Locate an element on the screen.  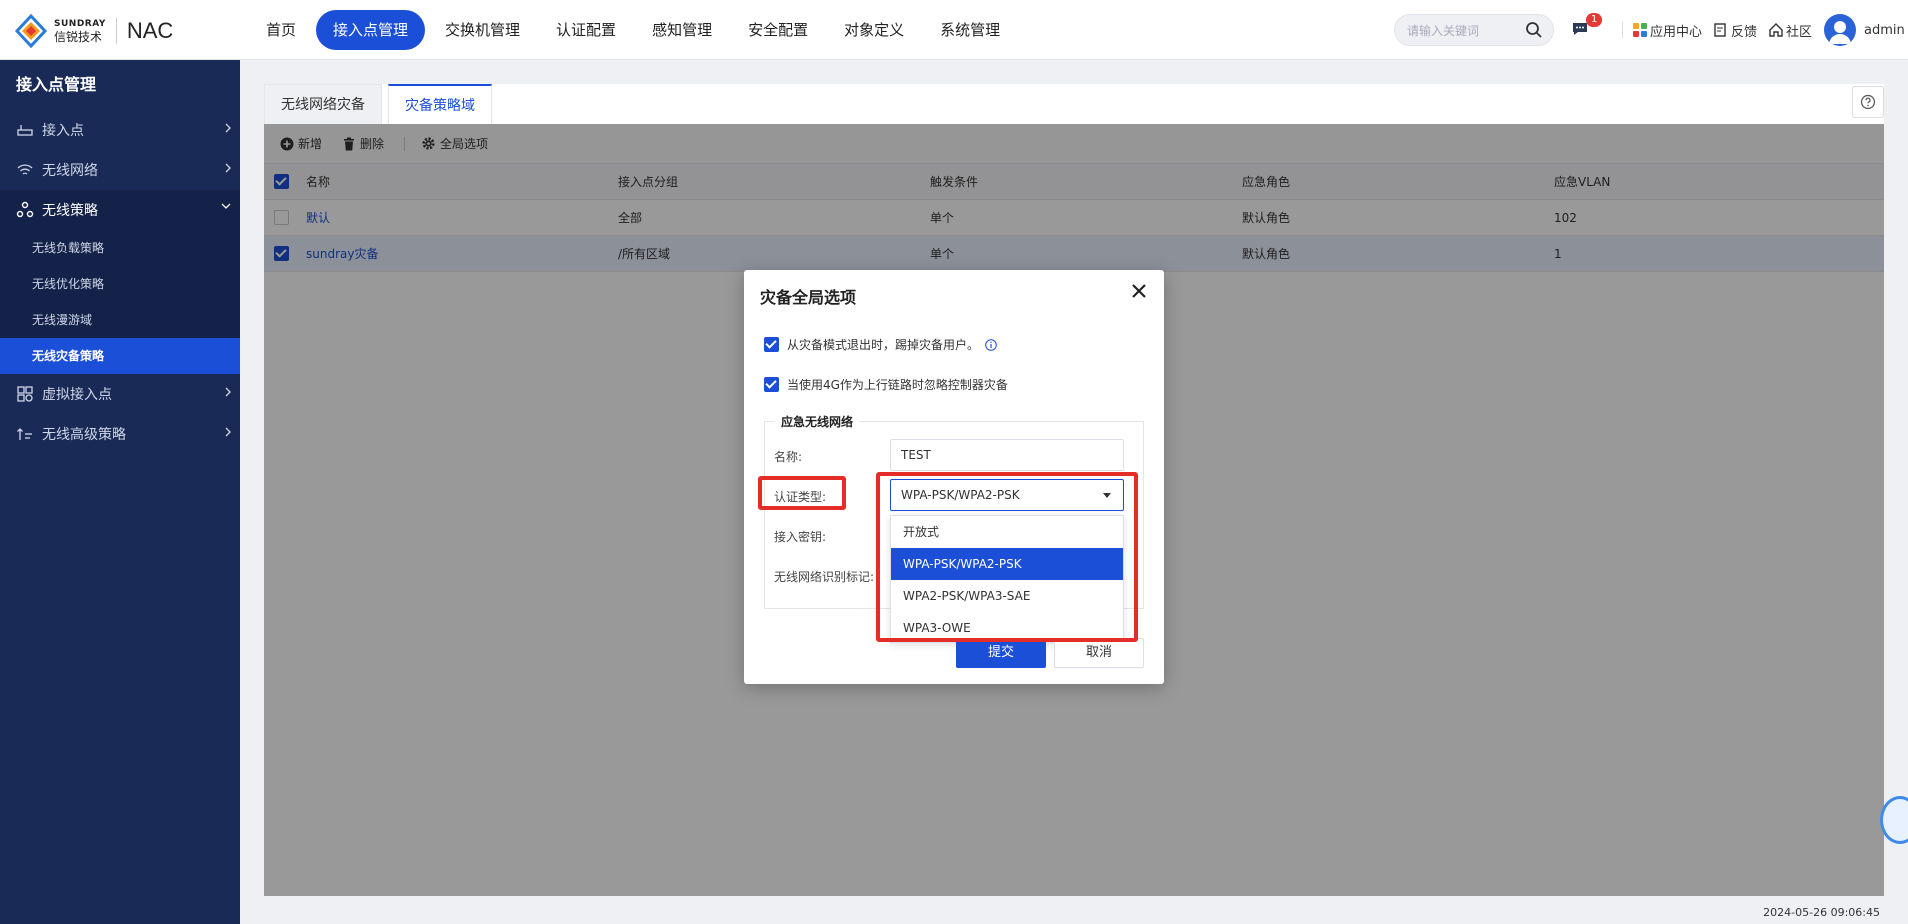
divider is located at coordinates (1622, 30).